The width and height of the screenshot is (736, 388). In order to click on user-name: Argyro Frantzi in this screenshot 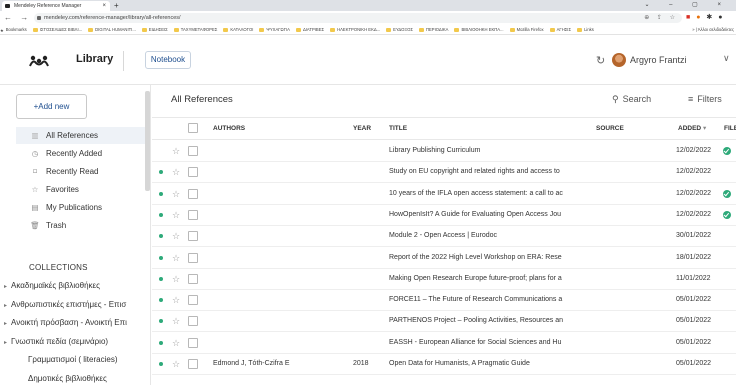, I will do `click(658, 60)`.